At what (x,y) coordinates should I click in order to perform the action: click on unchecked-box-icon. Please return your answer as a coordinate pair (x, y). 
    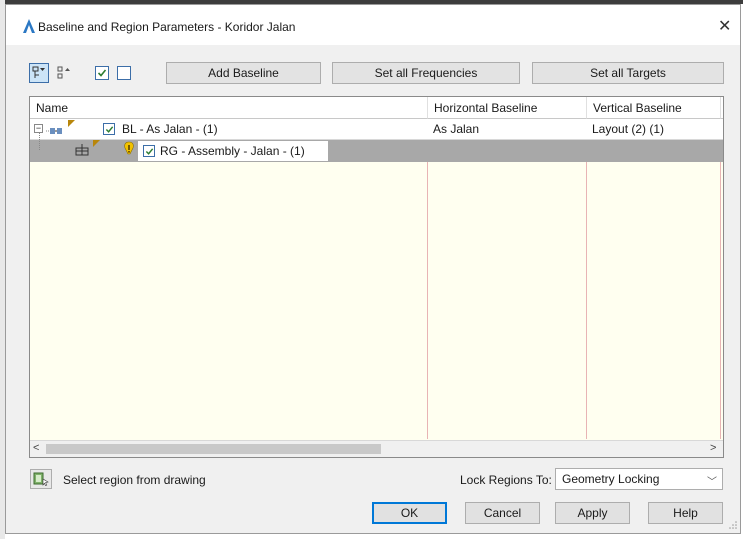
    Looking at the image, I should click on (124, 73).